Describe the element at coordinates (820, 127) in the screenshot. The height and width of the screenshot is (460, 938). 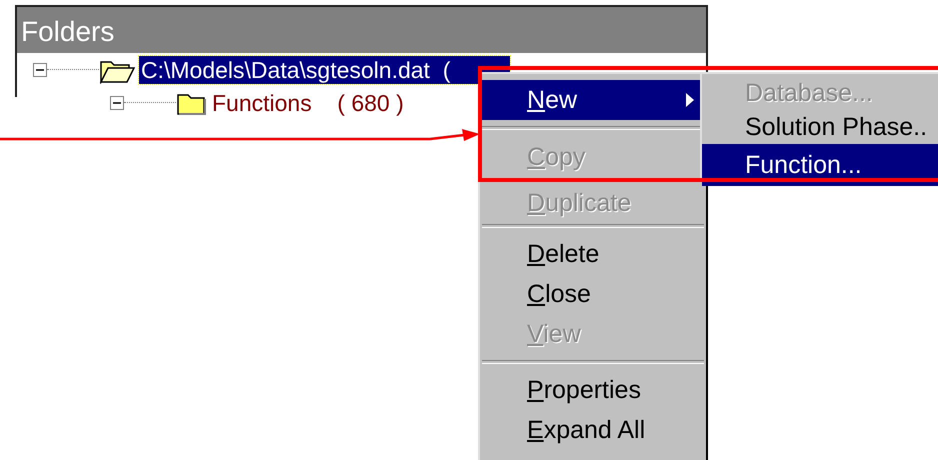
I see `menu-item: Solution Phase..` at that location.